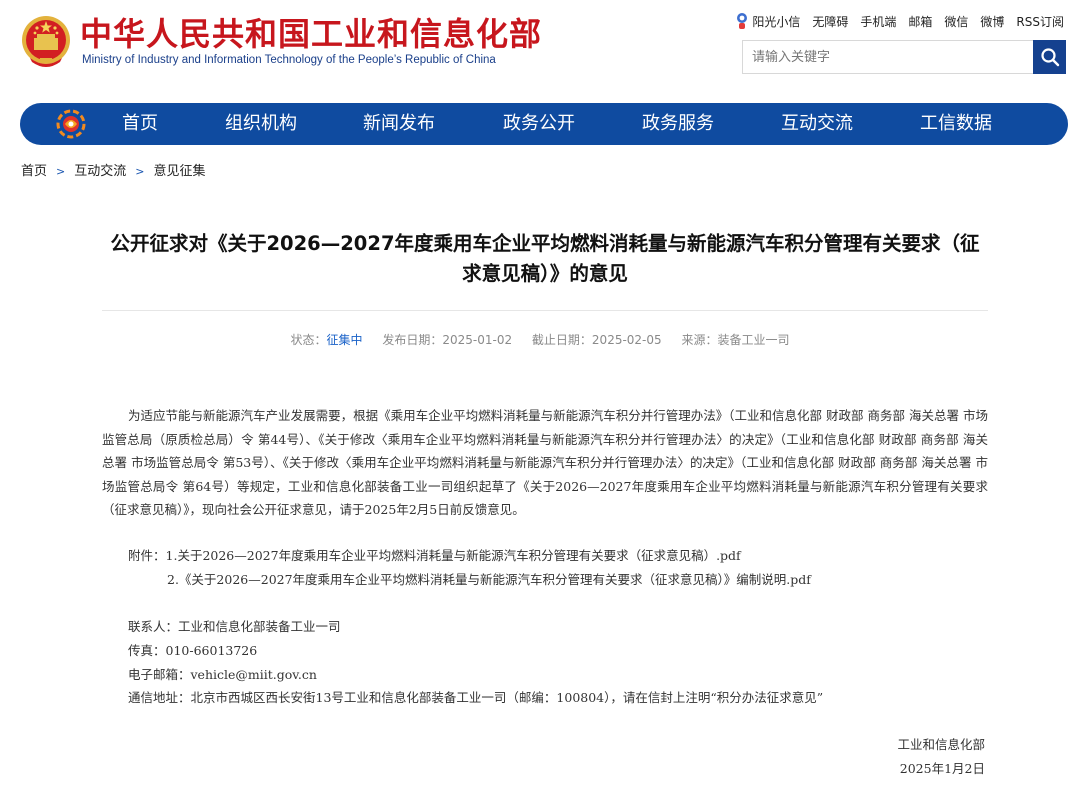 This screenshot has width=1080, height=806. What do you see at coordinates (71, 124) in the screenshot?
I see `miit-logo-icon` at bounding box center [71, 124].